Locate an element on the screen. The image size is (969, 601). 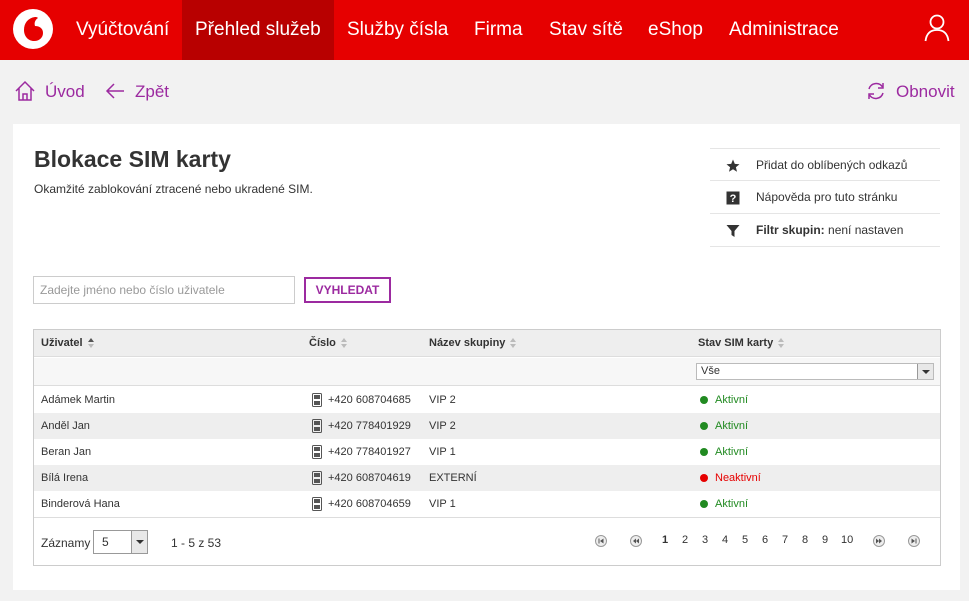
page-number: 6 is located at coordinates (765, 540).